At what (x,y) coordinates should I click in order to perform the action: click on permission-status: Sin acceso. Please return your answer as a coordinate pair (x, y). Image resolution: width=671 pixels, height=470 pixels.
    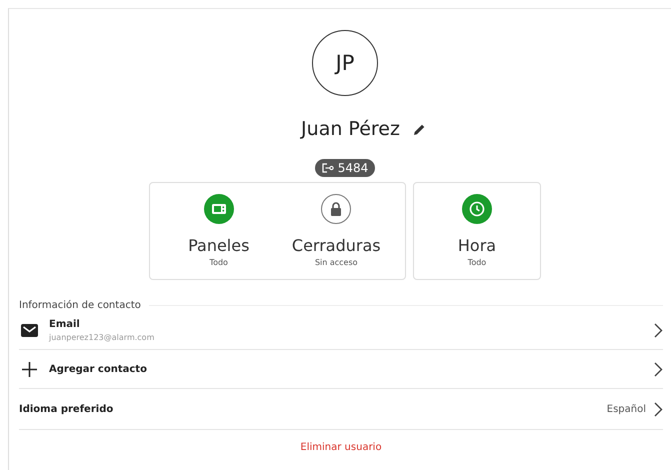
    Looking at the image, I should click on (336, 262).